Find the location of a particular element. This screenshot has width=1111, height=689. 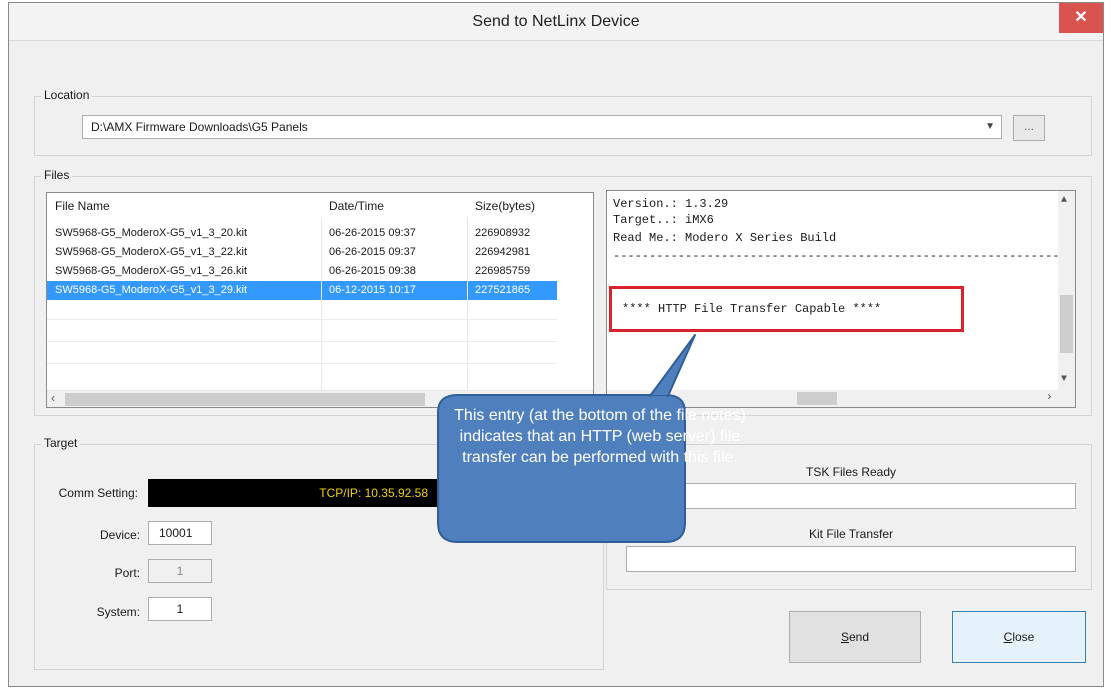

row-size: 227521865 is located at coordinates (503, 290).